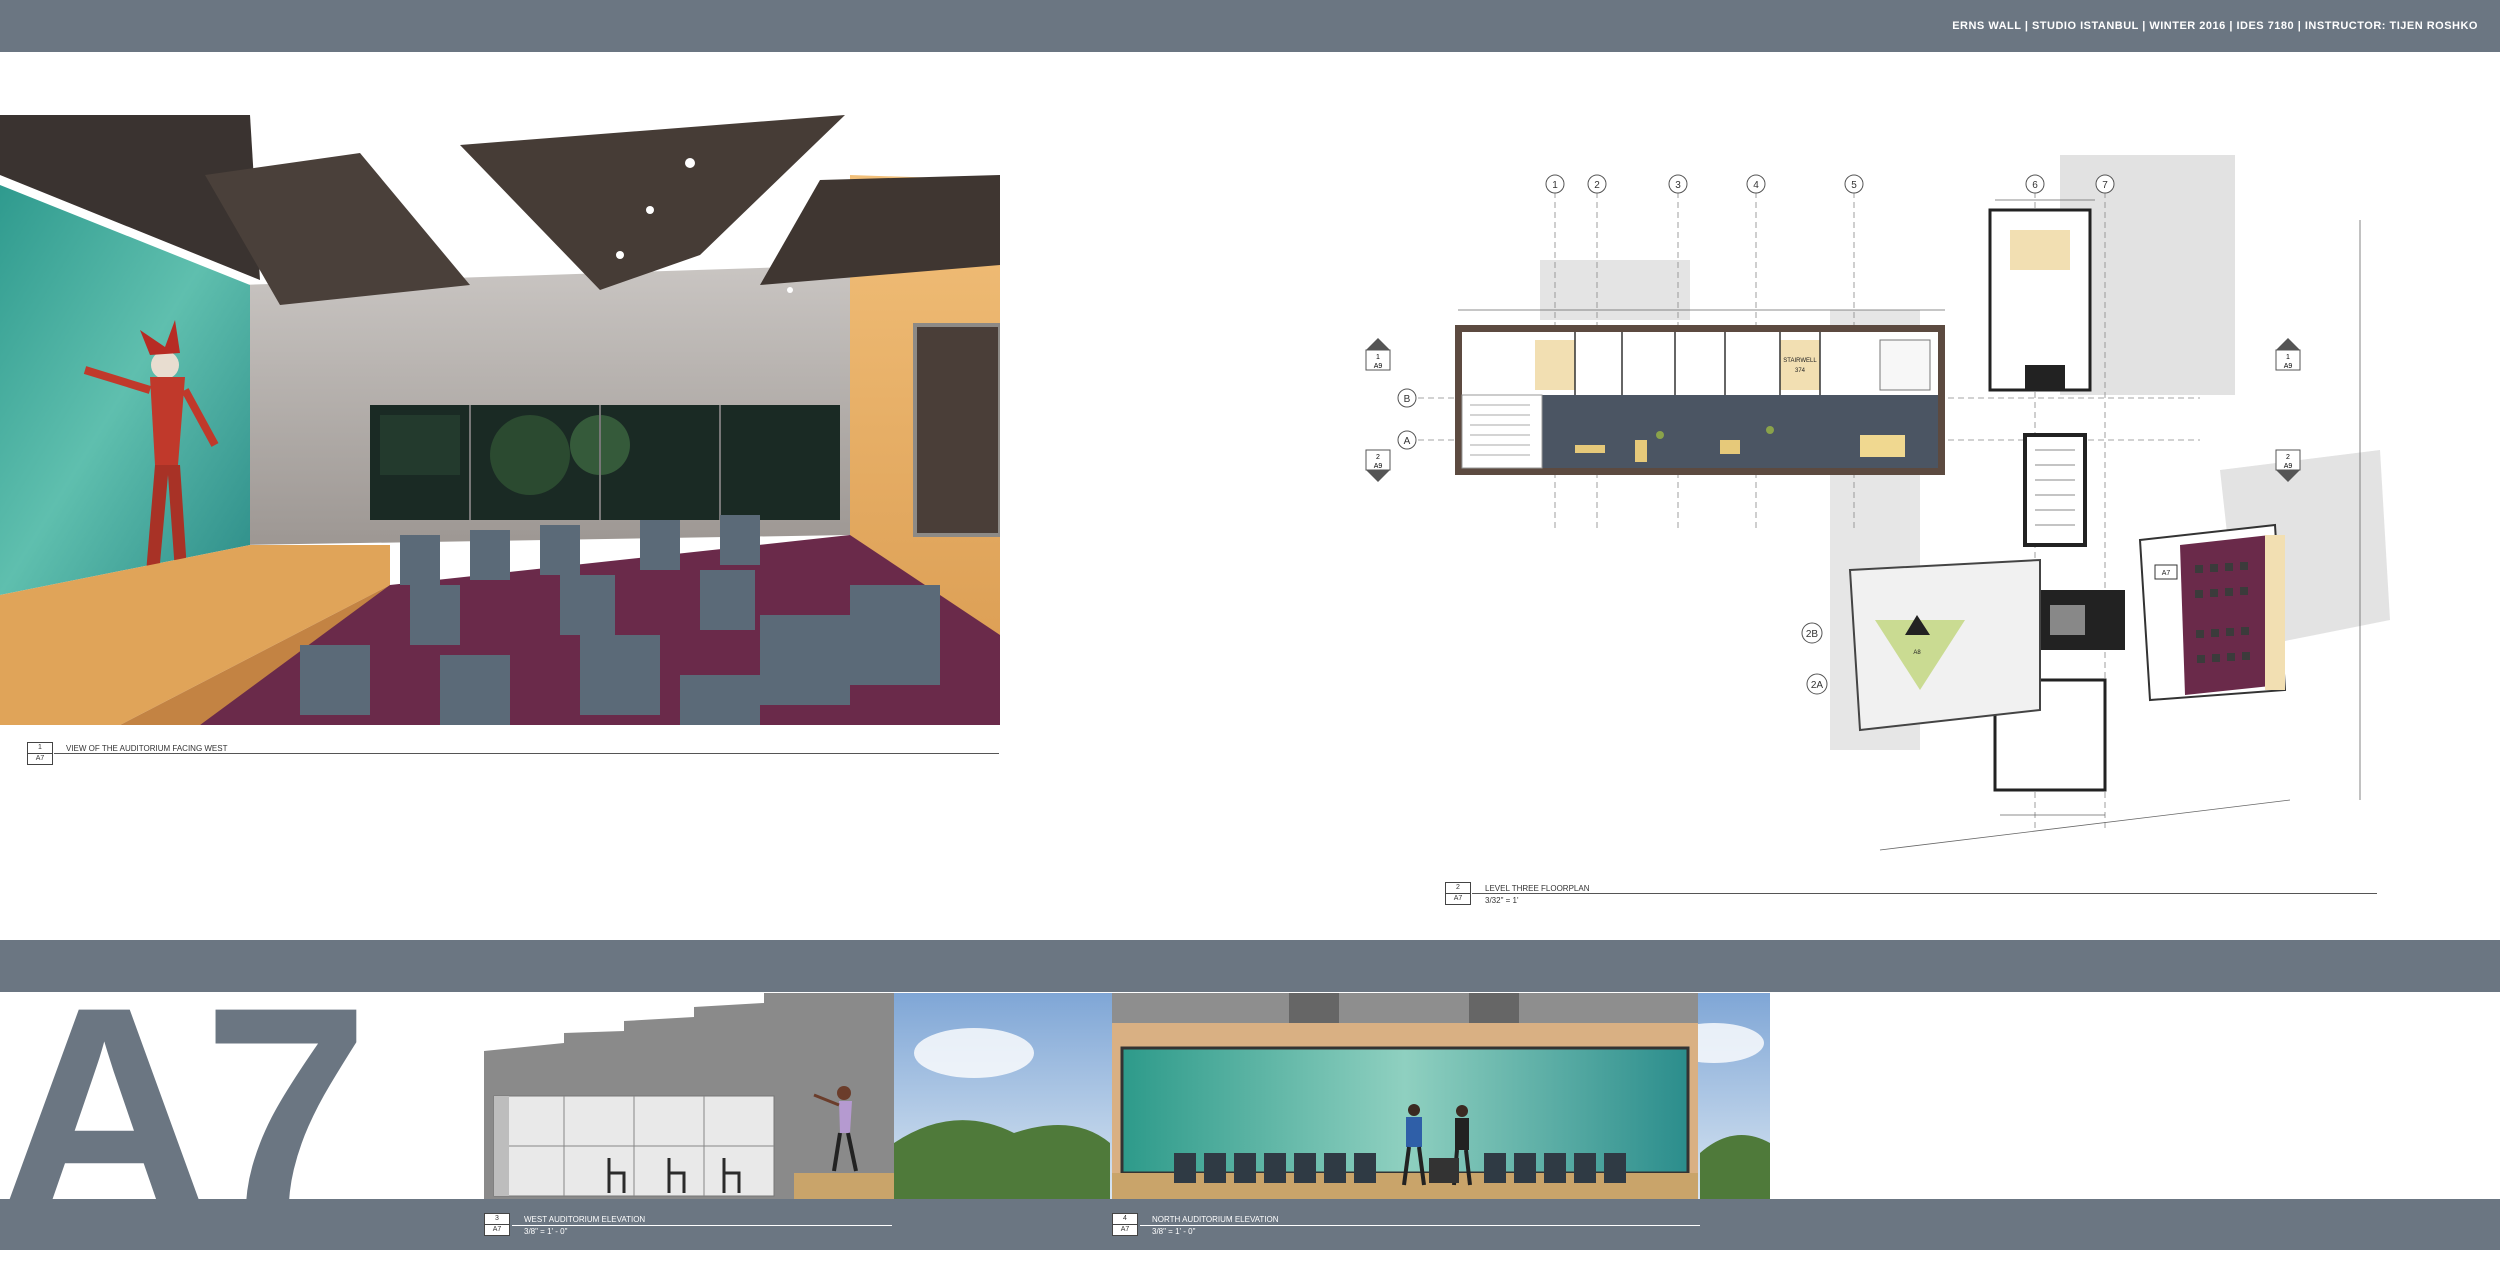  Describe the element at coordinates (1215, 1219) in the screenshot. I see `view-title: NORTH AUDITORIUM ELEVATION` at that location.